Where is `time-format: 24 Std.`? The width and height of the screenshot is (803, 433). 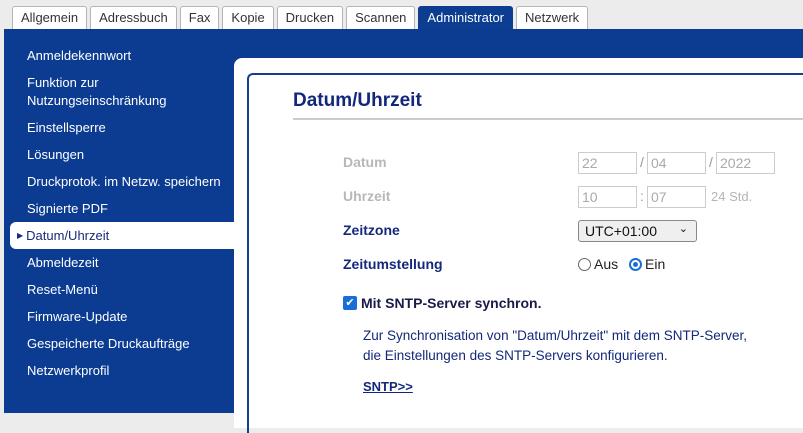 time-format: 24 Std. is located at coordinates (732, 196).